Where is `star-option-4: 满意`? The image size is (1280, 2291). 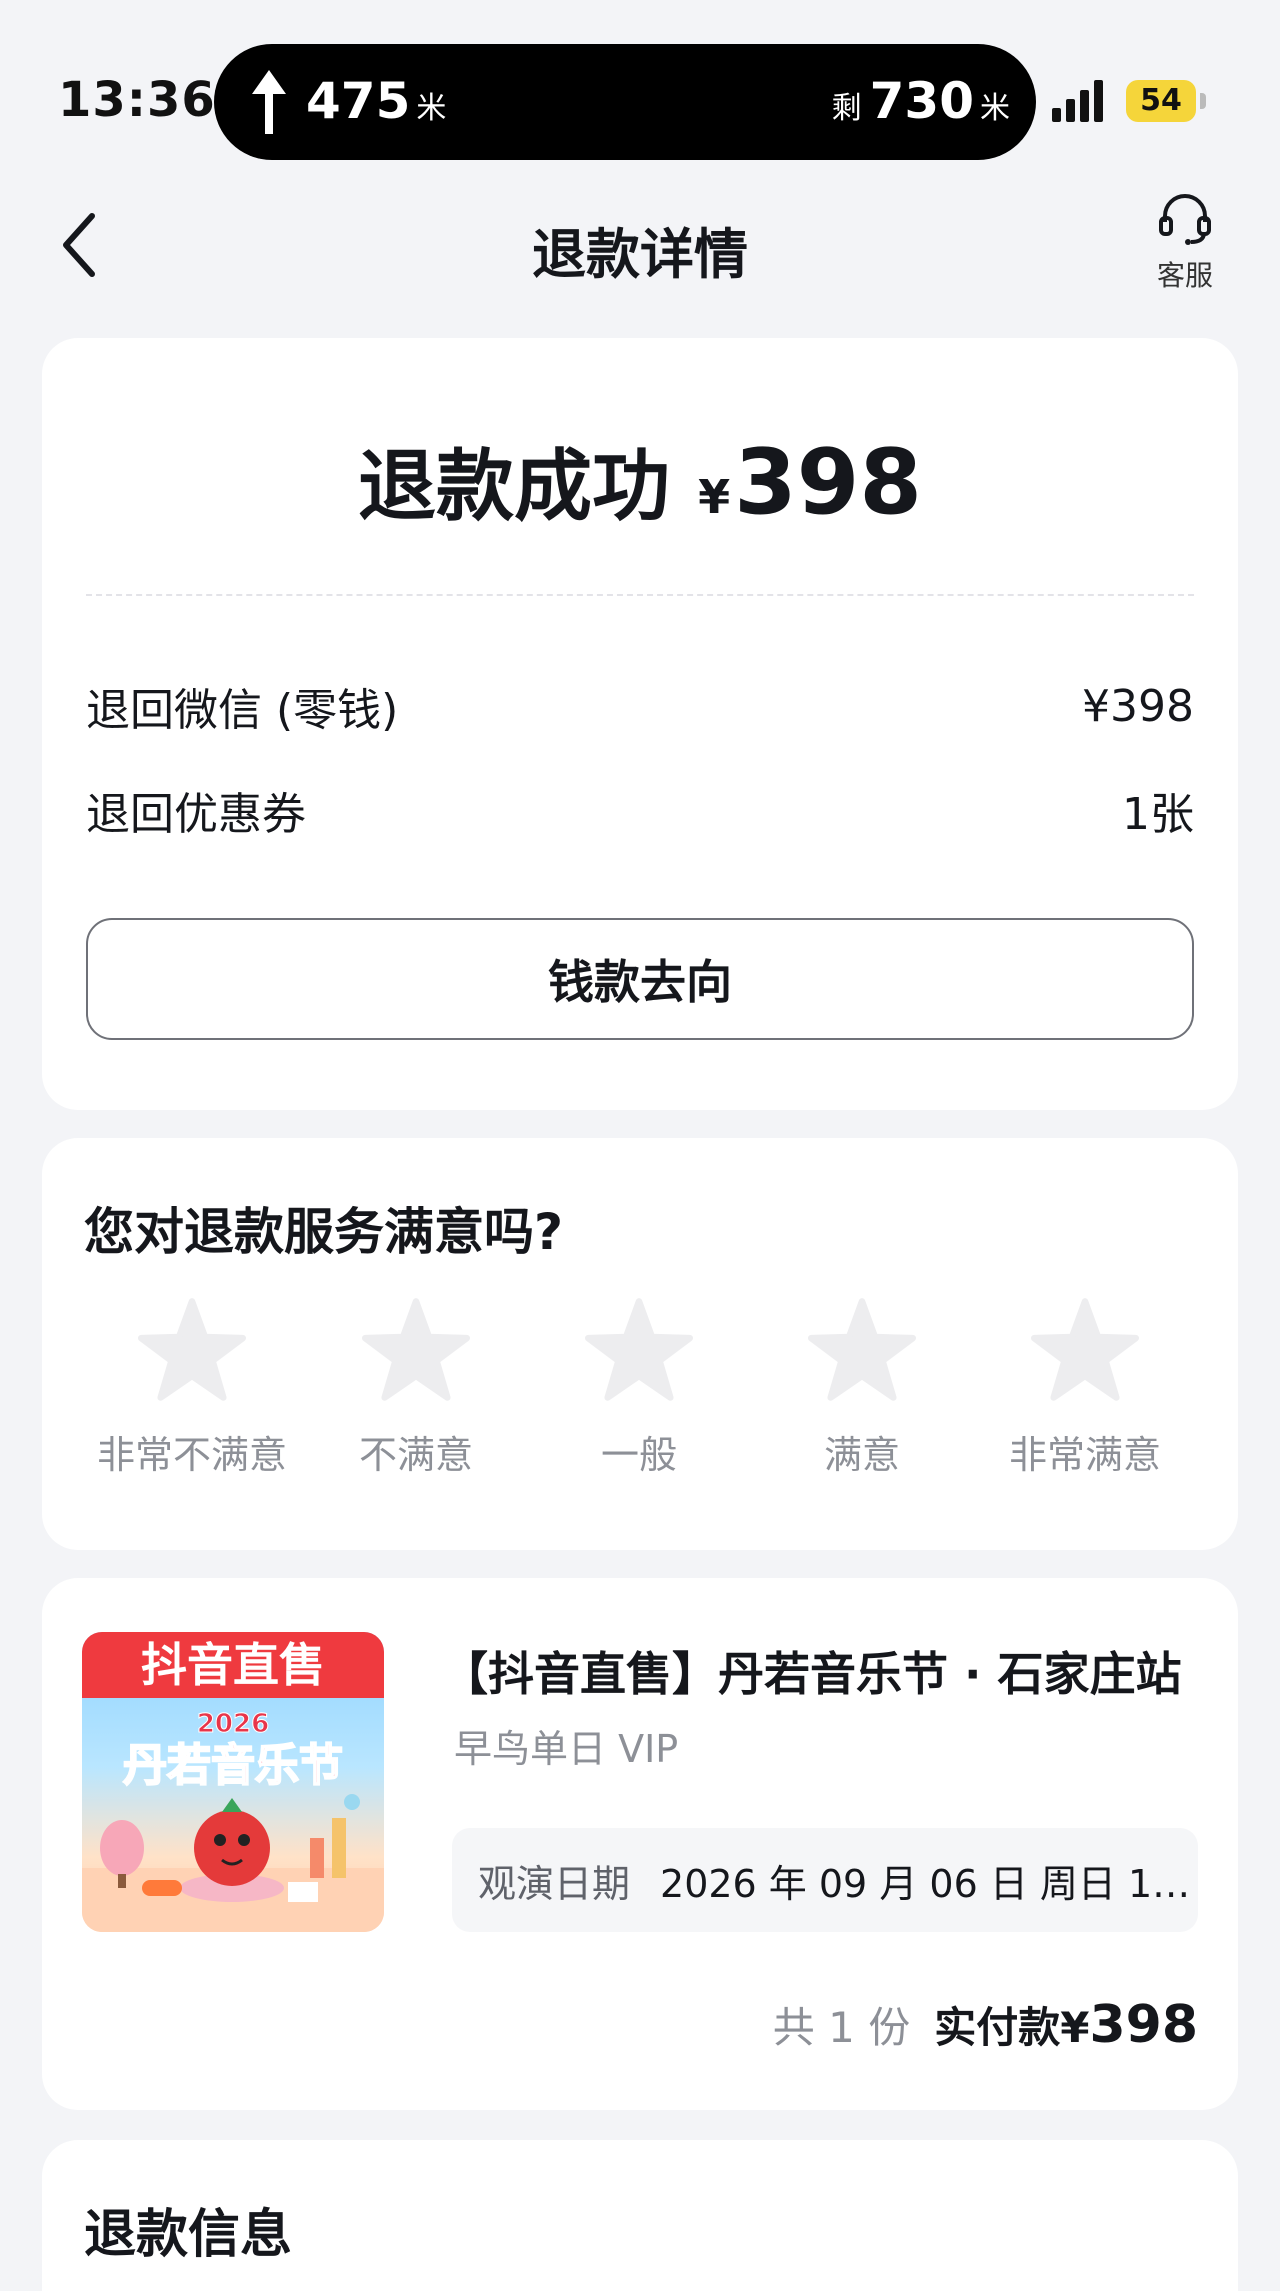
star-option-4: 满意 is located at coordinates (862, 1388).